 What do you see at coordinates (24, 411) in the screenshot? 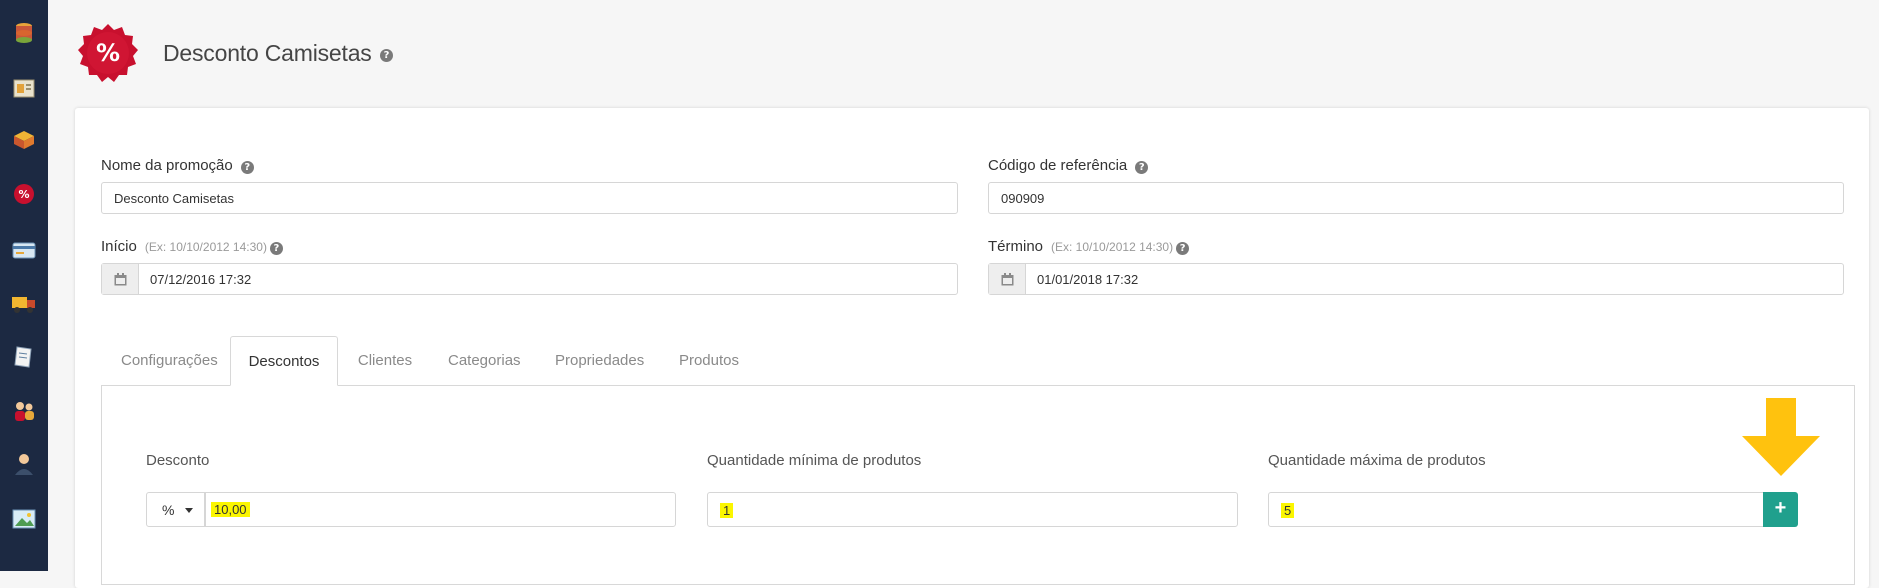
I see `users-icon` at bounding box center [24, 411].